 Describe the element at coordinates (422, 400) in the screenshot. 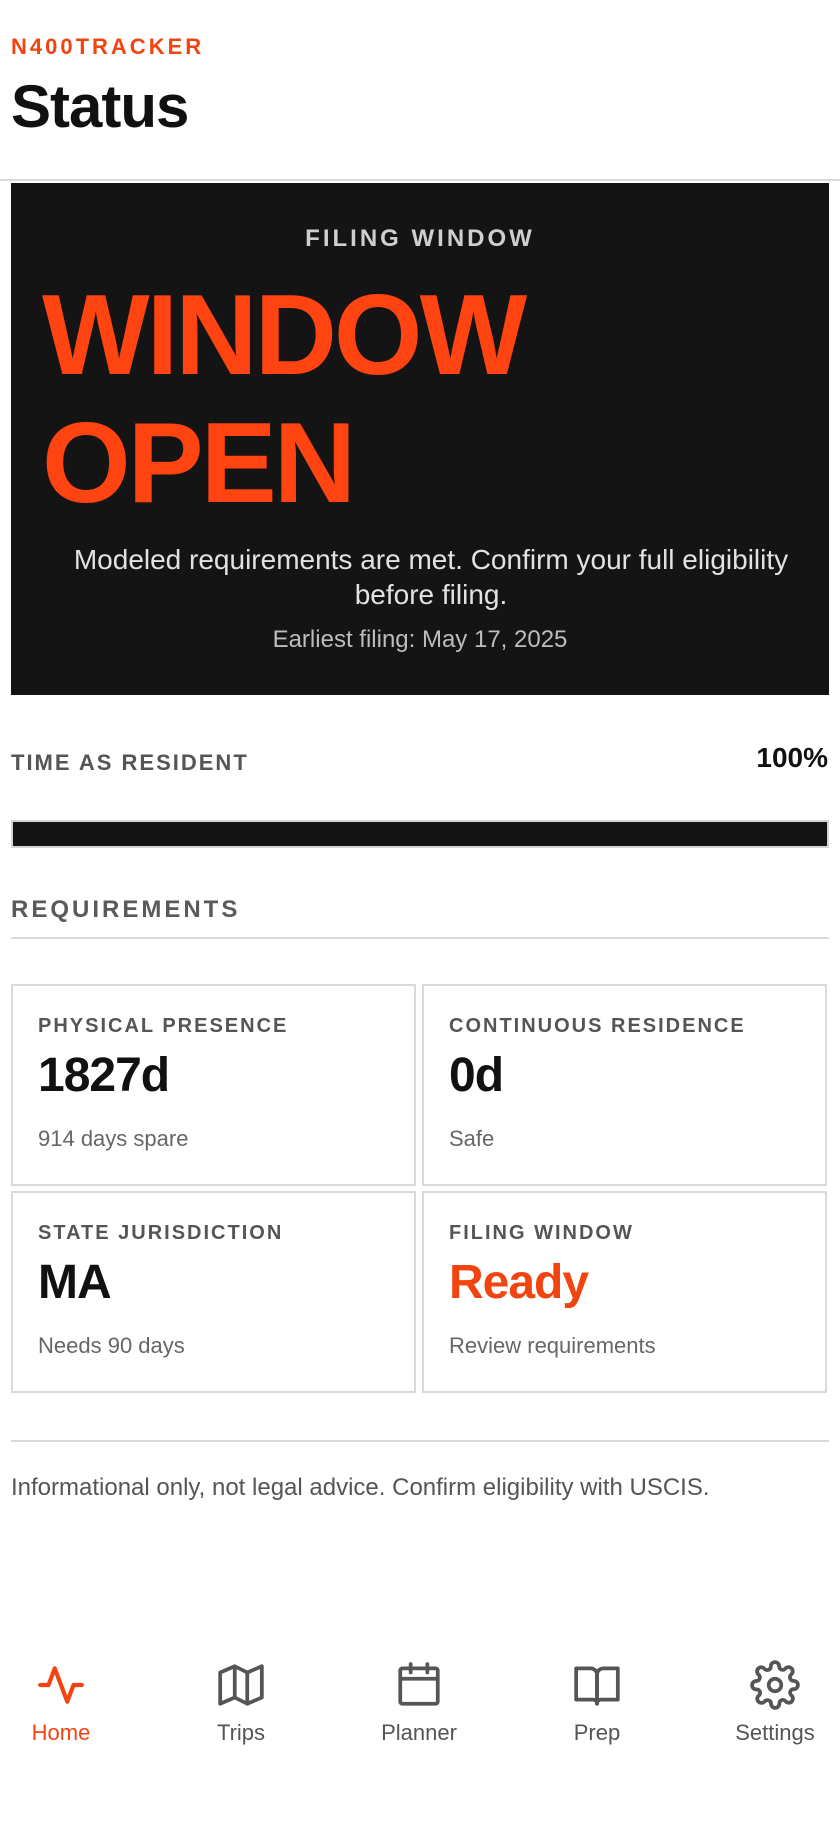

I see `hero-status: WINDOW OPEN` at that location.